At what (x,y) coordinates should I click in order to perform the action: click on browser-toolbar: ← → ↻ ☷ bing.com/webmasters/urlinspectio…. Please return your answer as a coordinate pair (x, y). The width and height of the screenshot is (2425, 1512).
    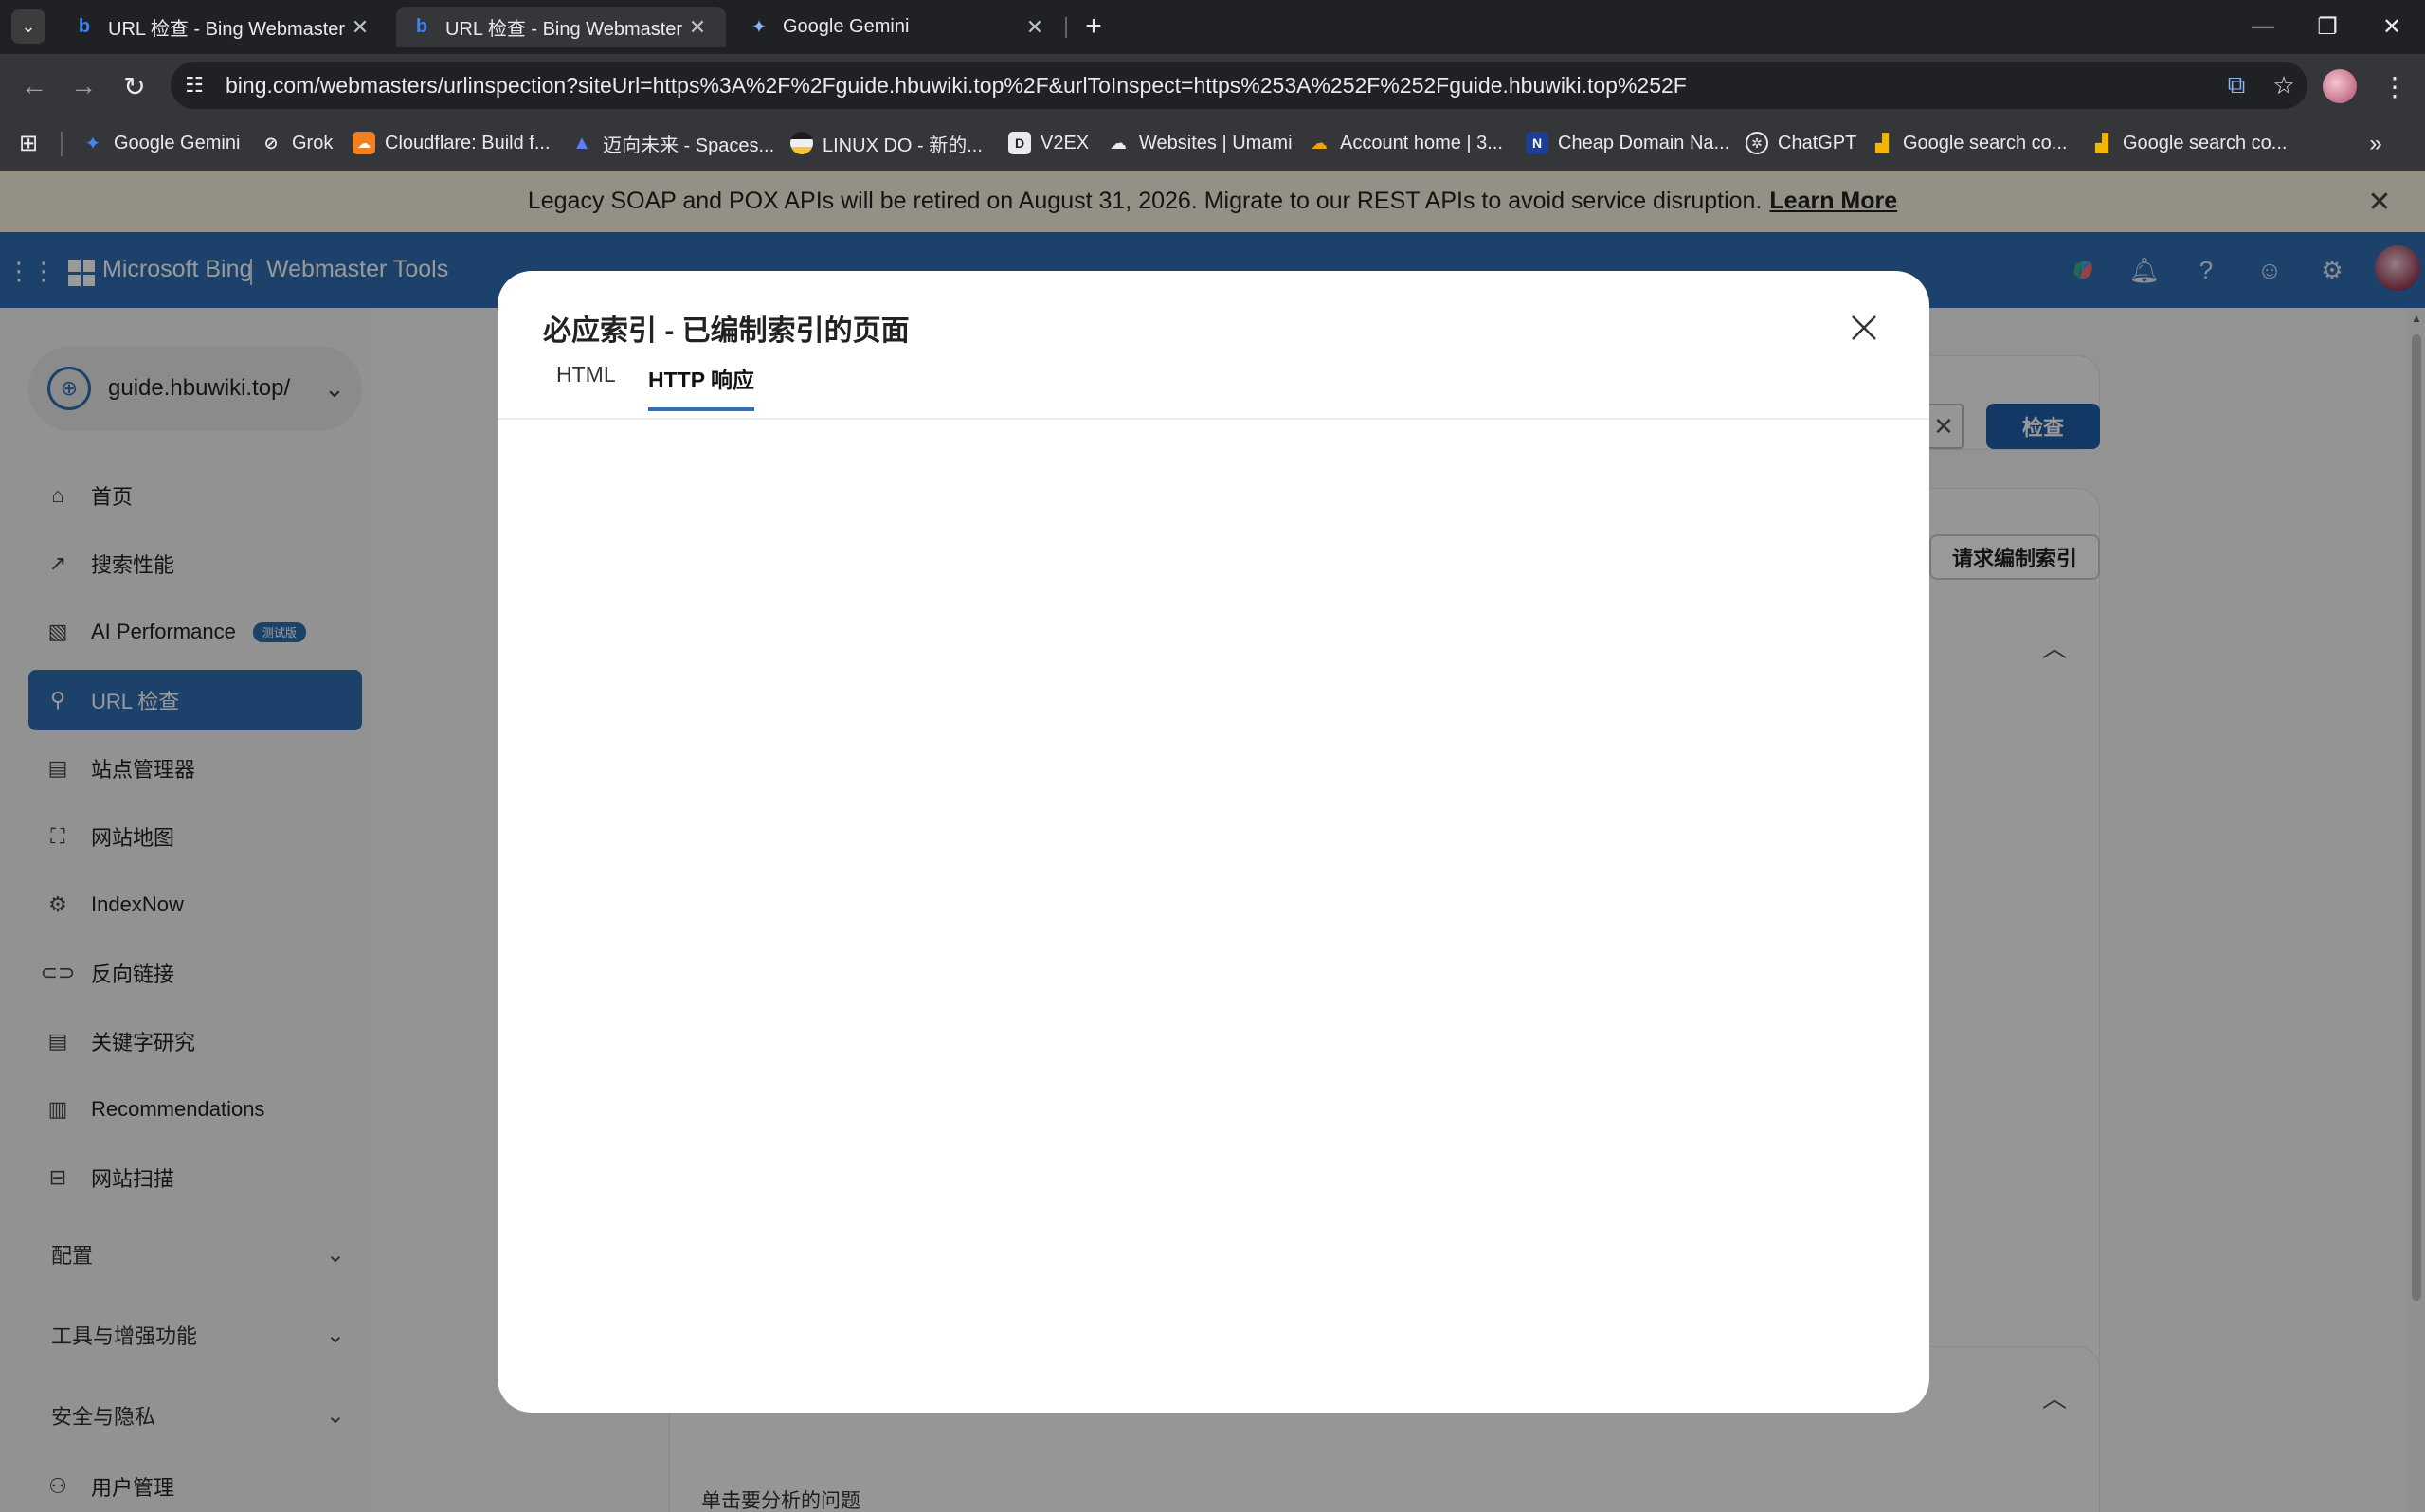
    Looking at the image, I should click on (1212, 85).